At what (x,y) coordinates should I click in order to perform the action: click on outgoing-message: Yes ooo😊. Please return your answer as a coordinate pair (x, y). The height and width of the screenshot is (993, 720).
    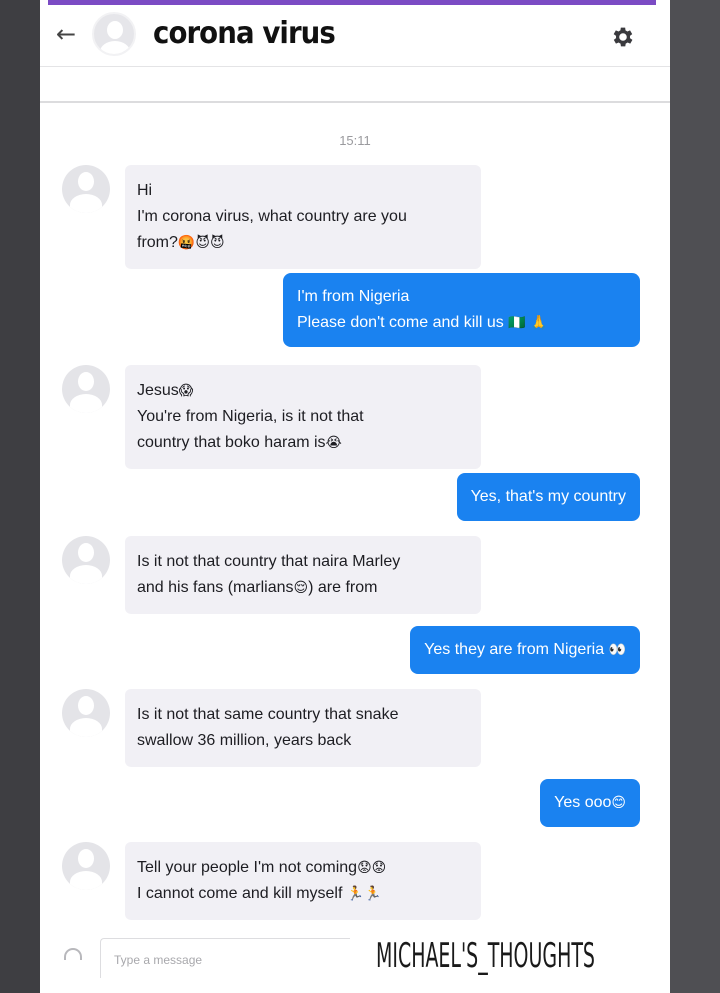
    Looking at the image, I should click on (590, 803).